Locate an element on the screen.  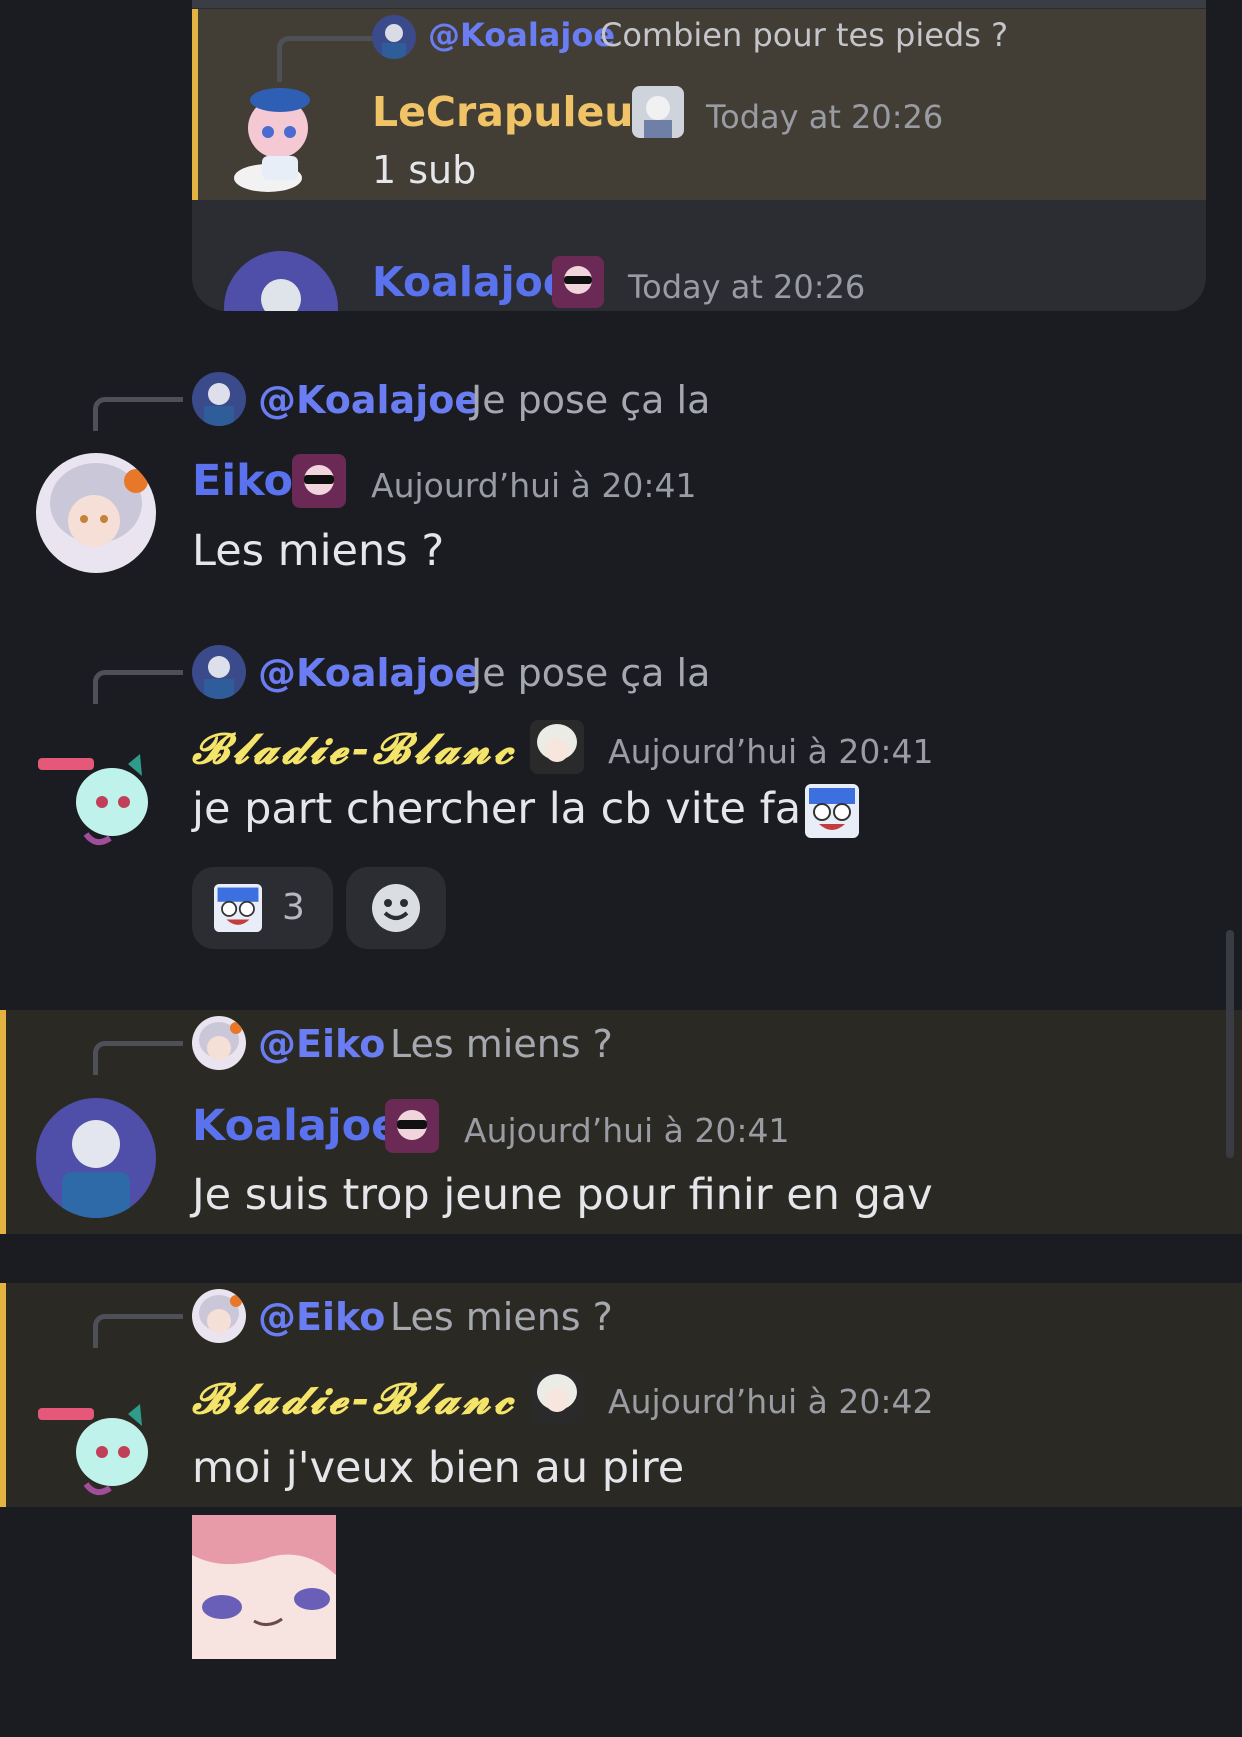
koalajoe-avatar-partial is located at coordinates (281, 281).